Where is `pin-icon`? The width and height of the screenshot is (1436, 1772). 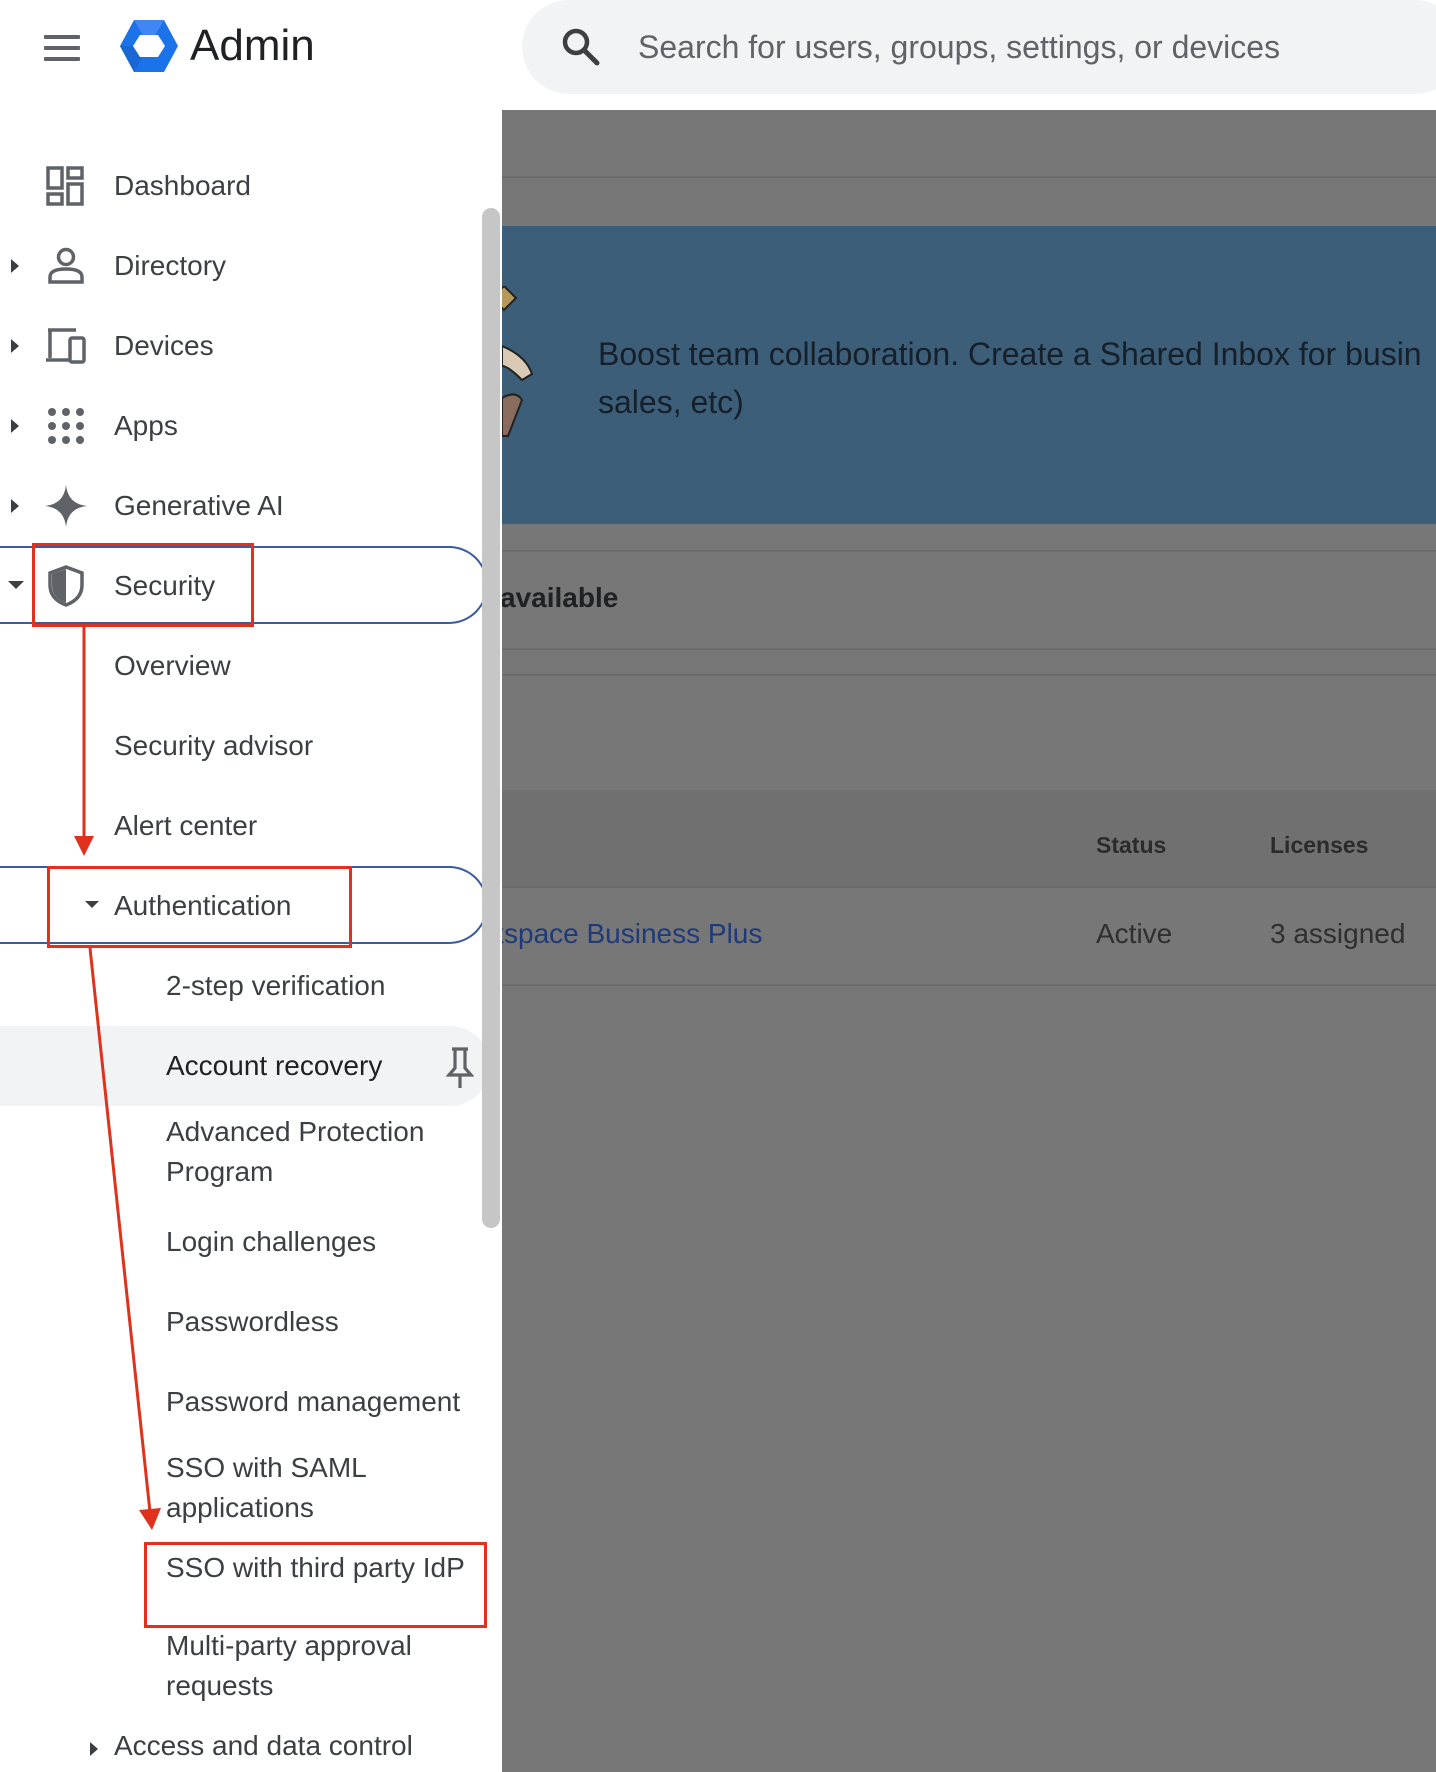 pin-icon is located at coordinates (460, 1068).